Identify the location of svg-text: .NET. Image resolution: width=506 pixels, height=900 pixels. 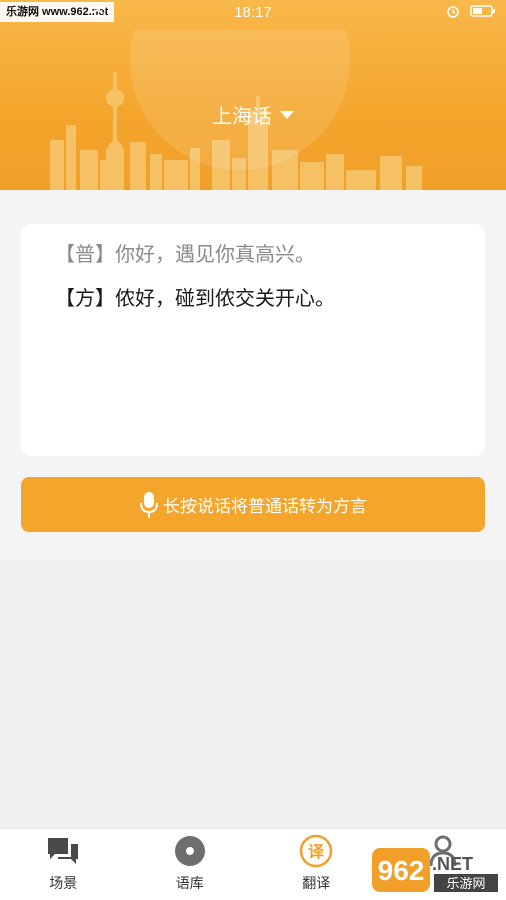
(452, 864).